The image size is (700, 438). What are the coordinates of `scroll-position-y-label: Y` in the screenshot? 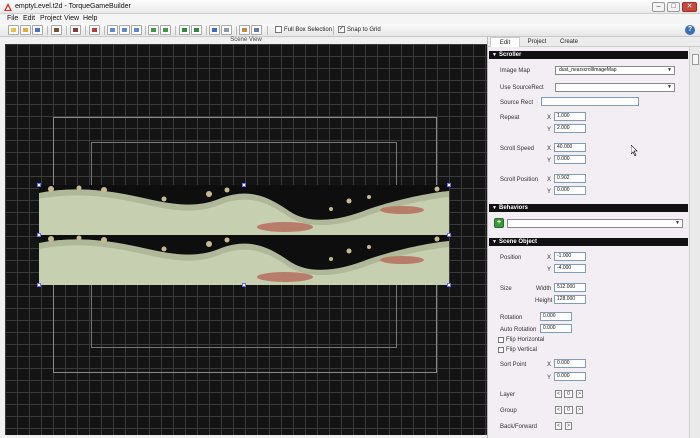 It's located at (549, 192).